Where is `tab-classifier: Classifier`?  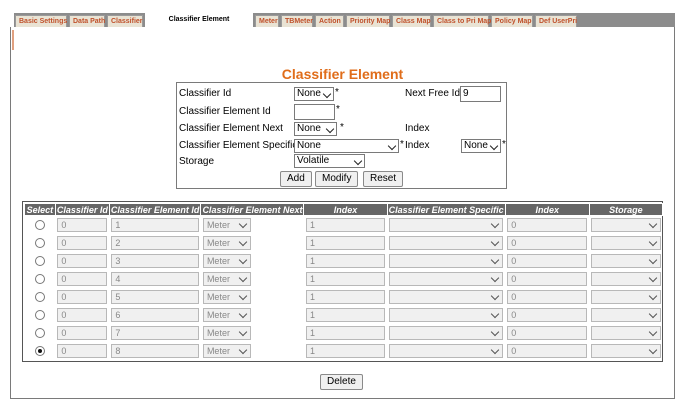
tab-classifier: Classifier is located at coordinates (125, 21).